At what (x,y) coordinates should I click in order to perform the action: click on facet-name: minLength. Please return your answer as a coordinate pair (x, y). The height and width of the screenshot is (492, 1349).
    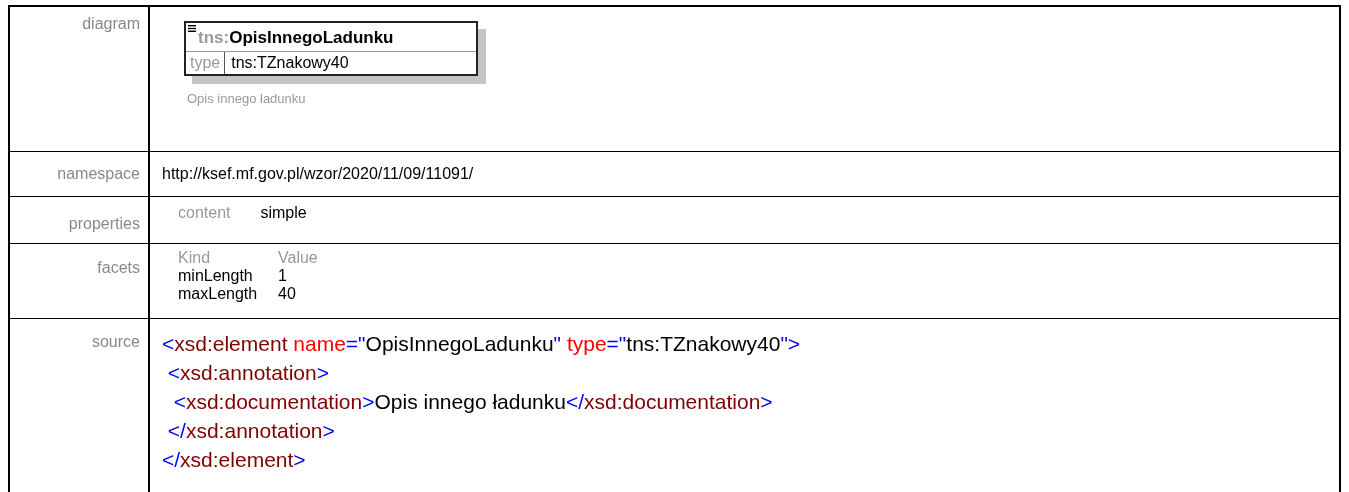
    Looking at the image, I should click on (216, 276).